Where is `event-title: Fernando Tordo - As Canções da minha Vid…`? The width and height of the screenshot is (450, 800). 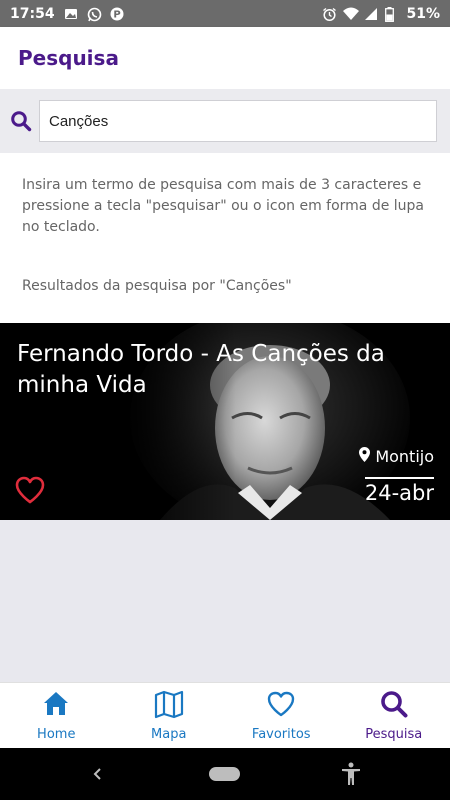
event-title: Fernando Tordo - As Canções da minha Vid… is located at coordinates (227, 370).